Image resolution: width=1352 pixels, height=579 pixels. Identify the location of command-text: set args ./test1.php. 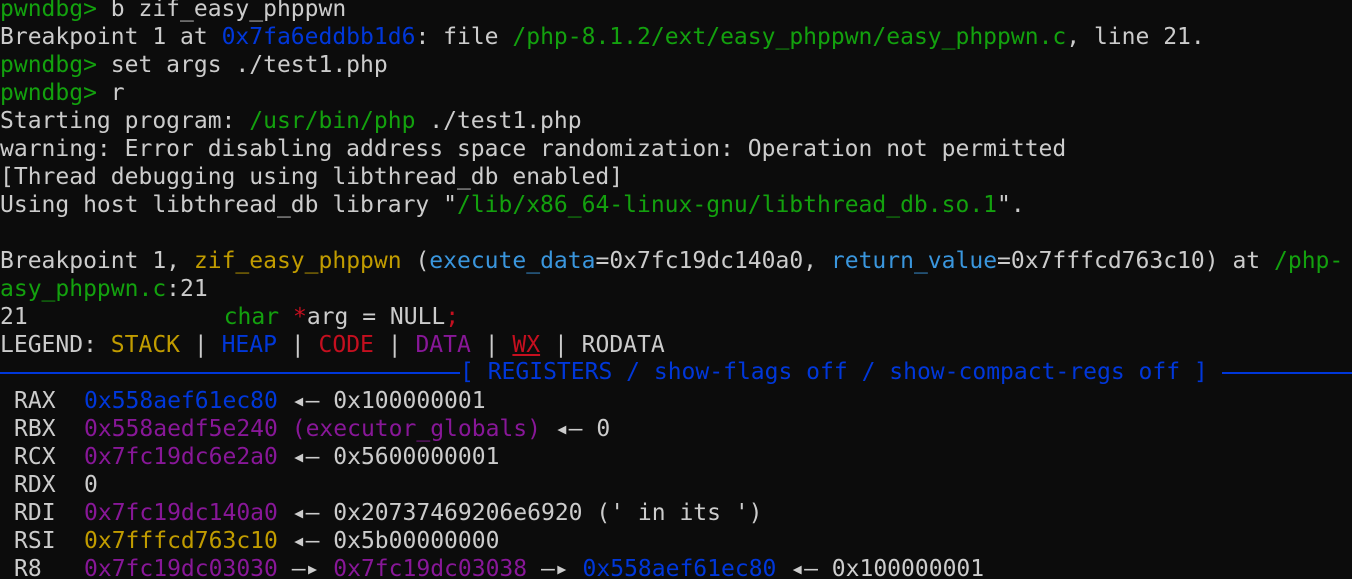
(242, 65).